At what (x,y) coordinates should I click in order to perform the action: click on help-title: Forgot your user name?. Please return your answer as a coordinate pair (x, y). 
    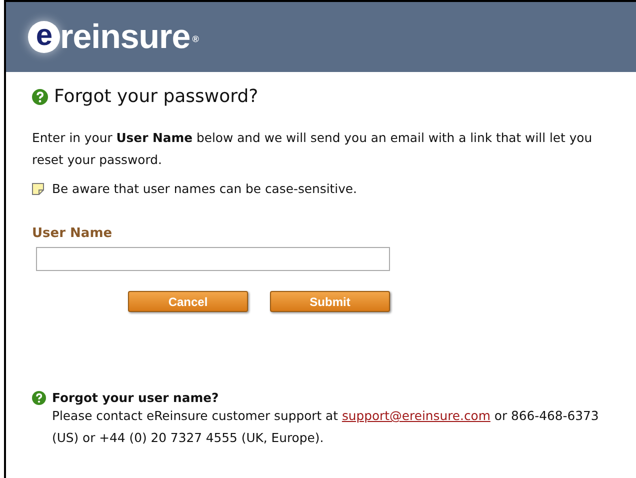
    Looking at the image, I should click on (135, 397).